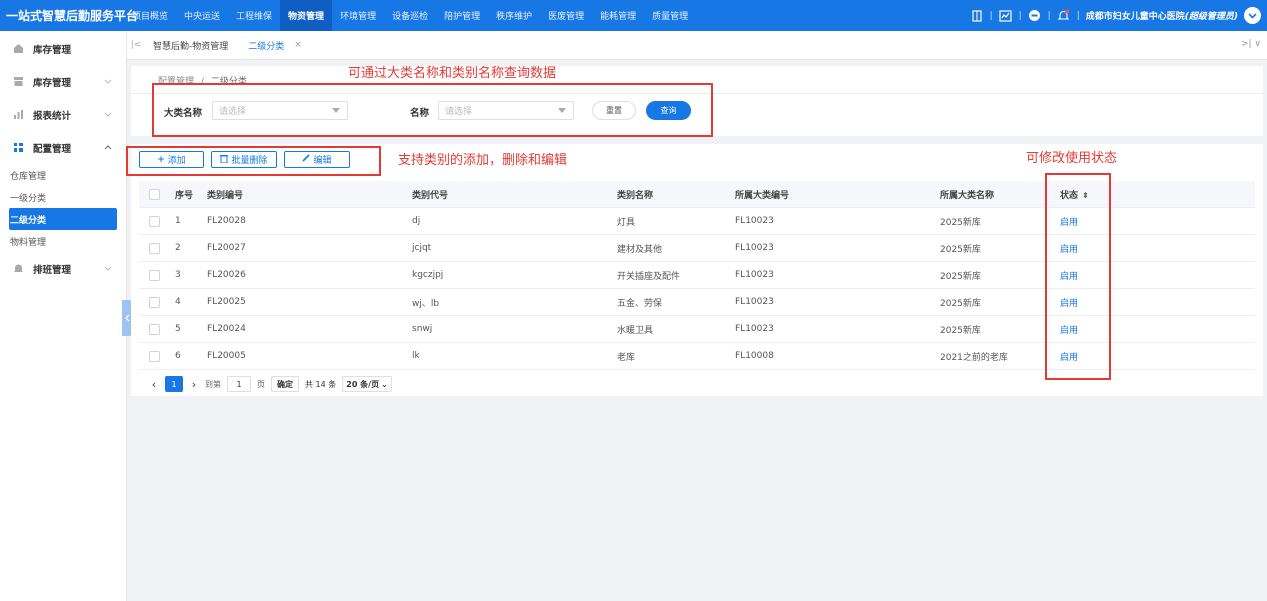  Describe the element at coordinates (640, 249) in the screenshot. I see `cell-name: 建材及其他` at that location.